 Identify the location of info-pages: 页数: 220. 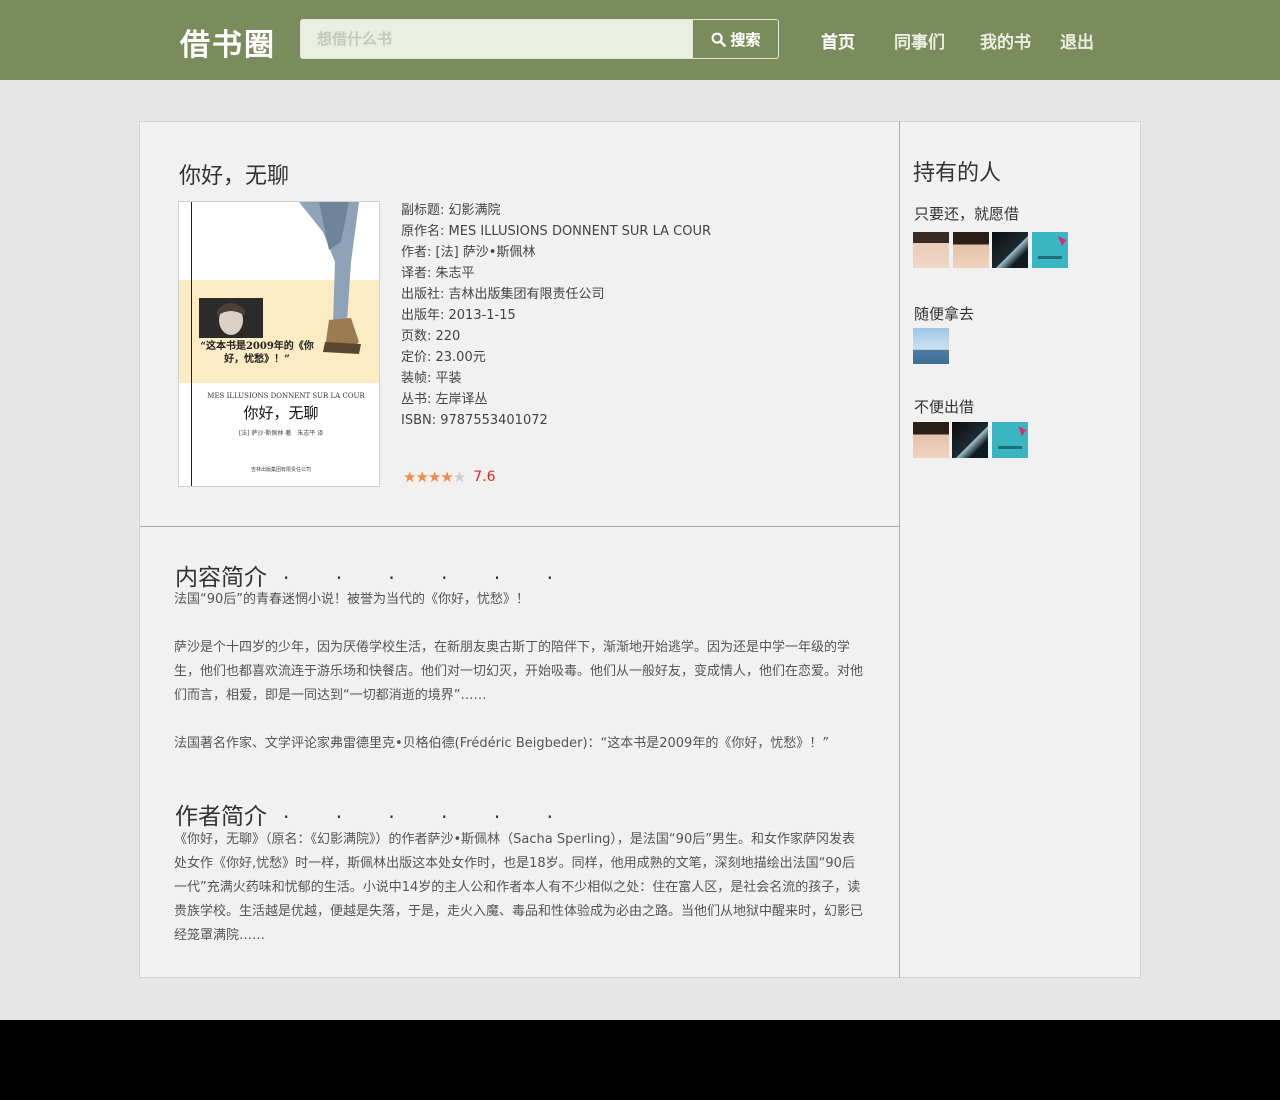
(431, 336).